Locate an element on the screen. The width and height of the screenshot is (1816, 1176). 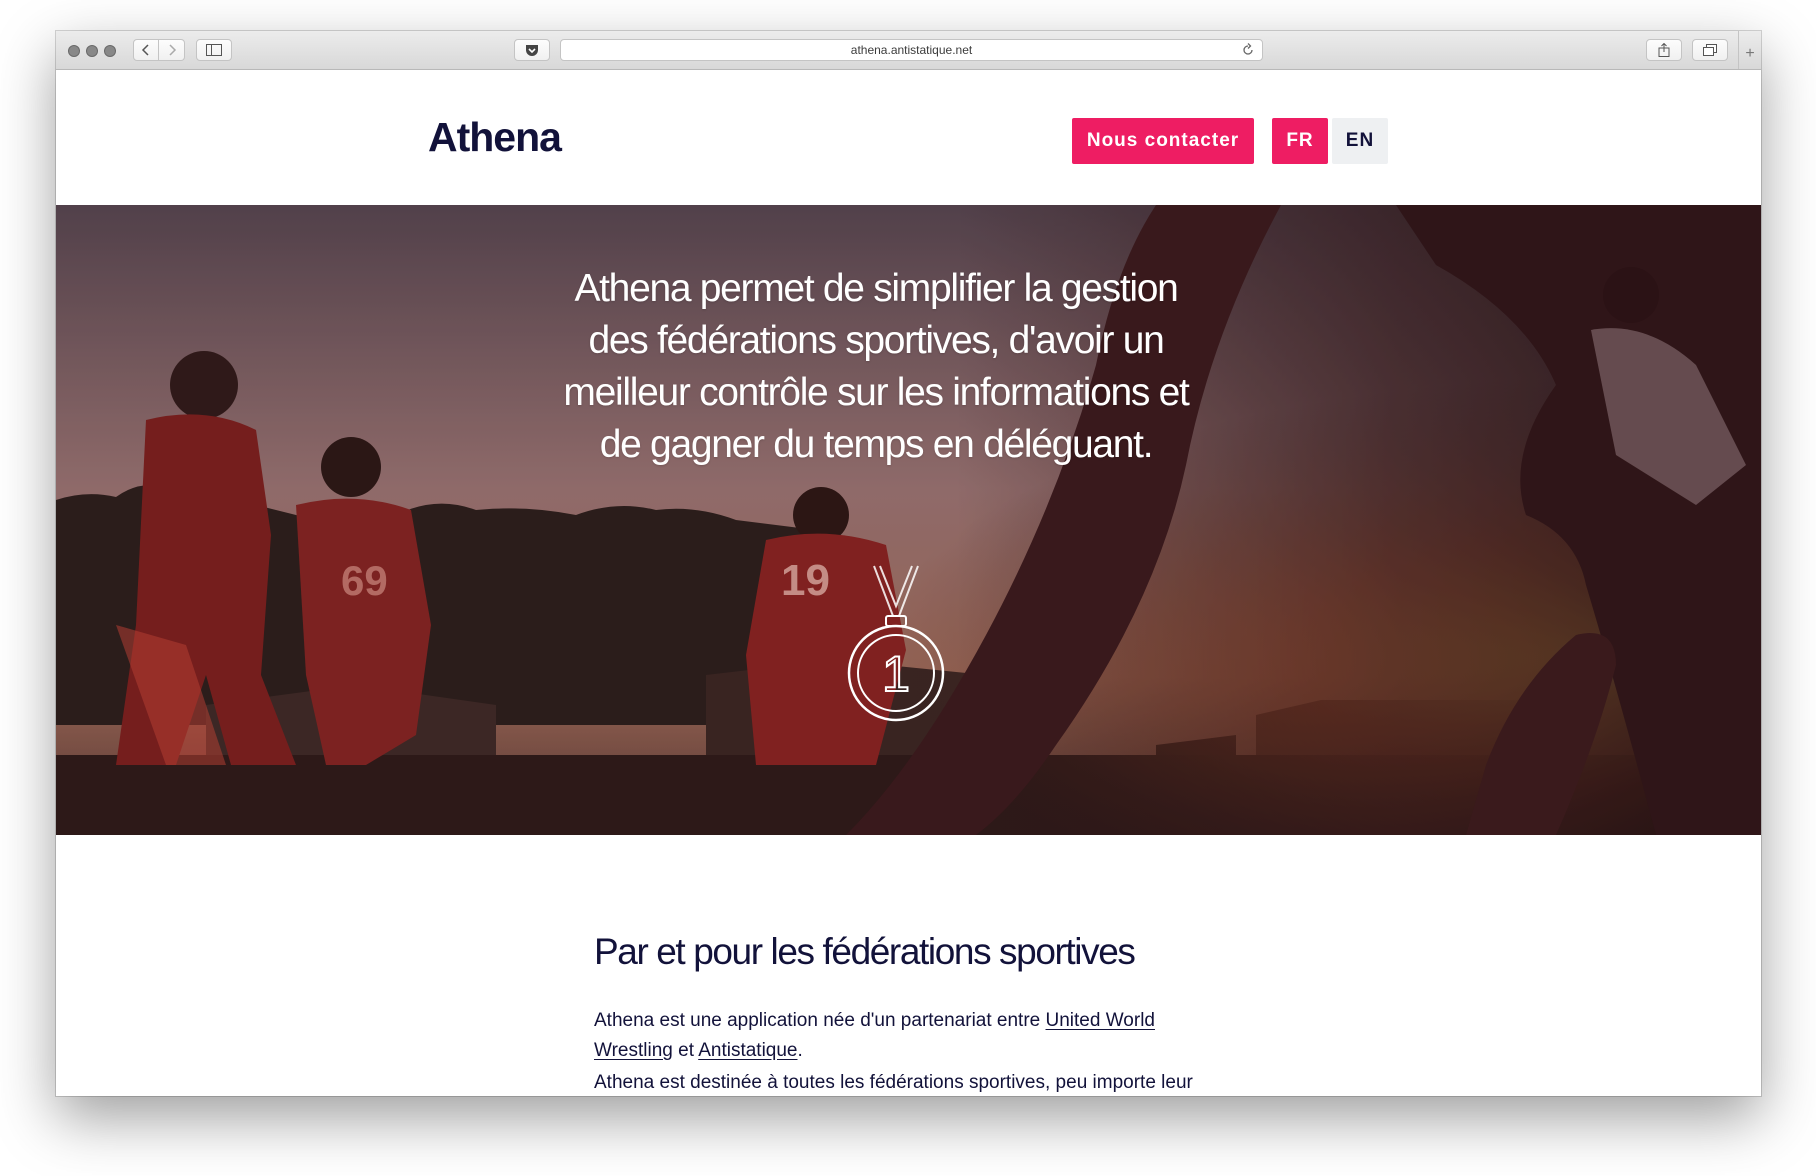
chevron-right-icon is located at coordinates (172, 50).